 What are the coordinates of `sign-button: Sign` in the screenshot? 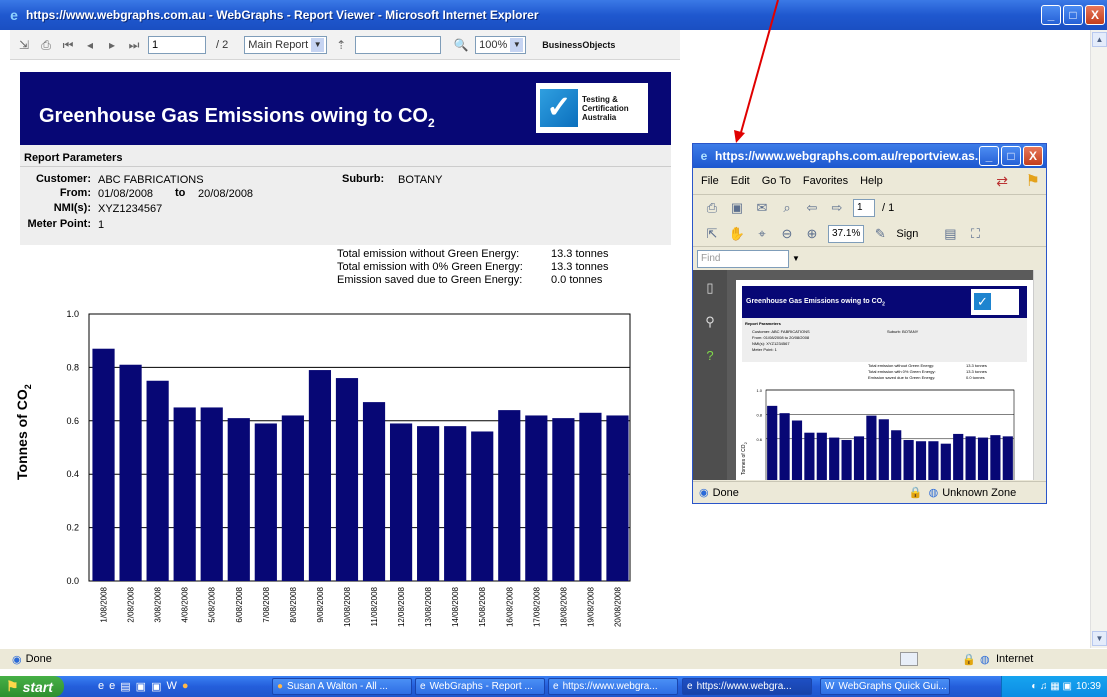 It's located at (907, 234).